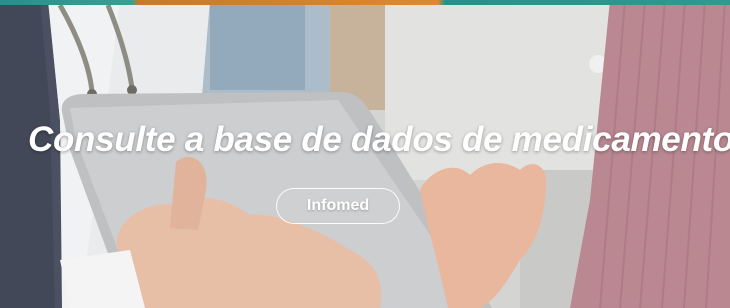 The width and height of the screenshot is (730, 308). Describe the element at coordinates (338, 206) in the screenshot. I see `infomed-button: Infomed` at that location.